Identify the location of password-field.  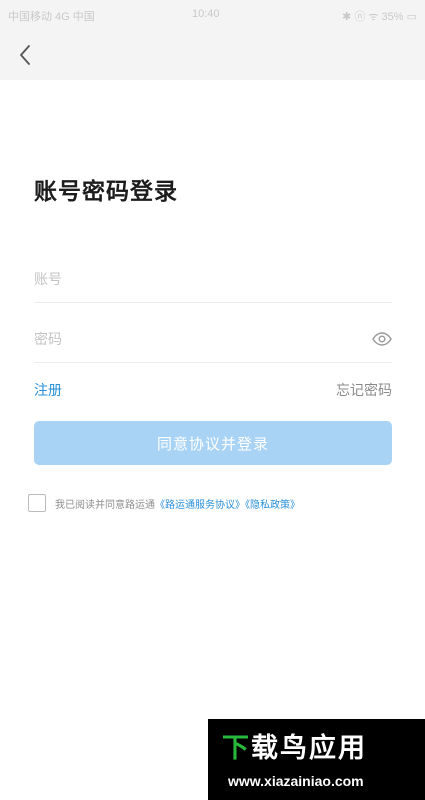
(213, 342).